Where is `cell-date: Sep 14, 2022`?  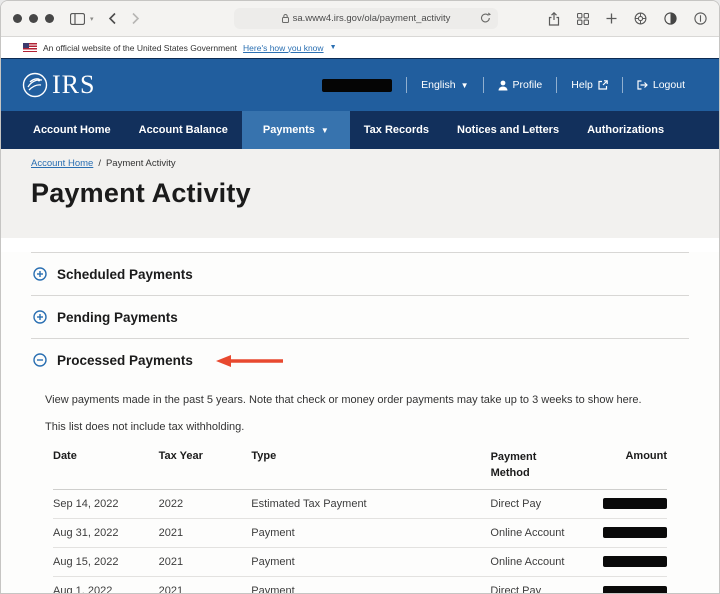
cell-date: Sep 14, 2022 is located at coordinates (86, 503).